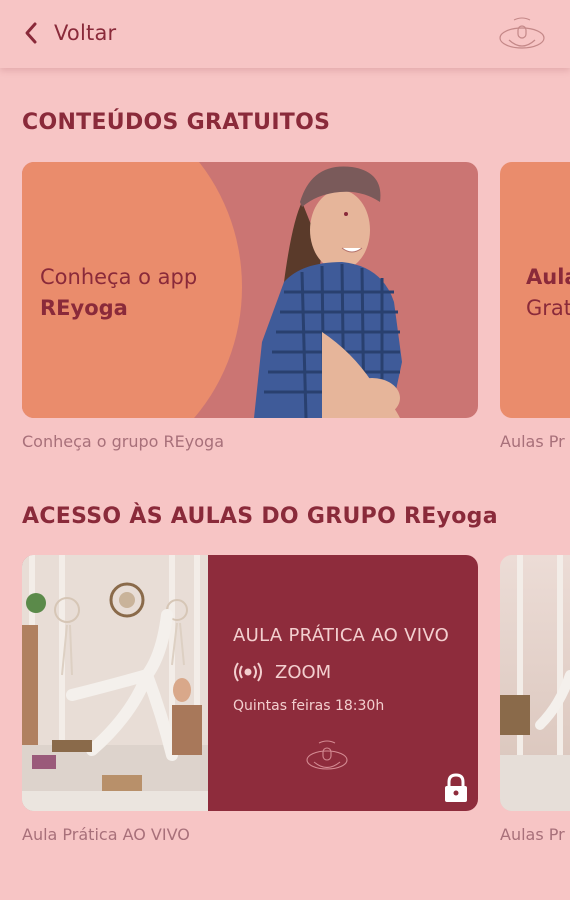 Image resolution: width=570 pixels, height=900 pixels. Describe the element at coordinates (118, 293) in the screenshot. I see `card-app-intro-text: Conheça o app REyoga` at that location.